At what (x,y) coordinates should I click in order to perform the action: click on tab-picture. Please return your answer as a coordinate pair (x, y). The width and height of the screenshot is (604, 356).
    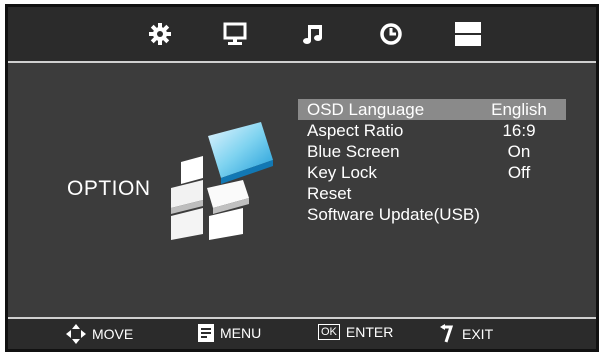
    Looking at the image, I should click on (235, 34).